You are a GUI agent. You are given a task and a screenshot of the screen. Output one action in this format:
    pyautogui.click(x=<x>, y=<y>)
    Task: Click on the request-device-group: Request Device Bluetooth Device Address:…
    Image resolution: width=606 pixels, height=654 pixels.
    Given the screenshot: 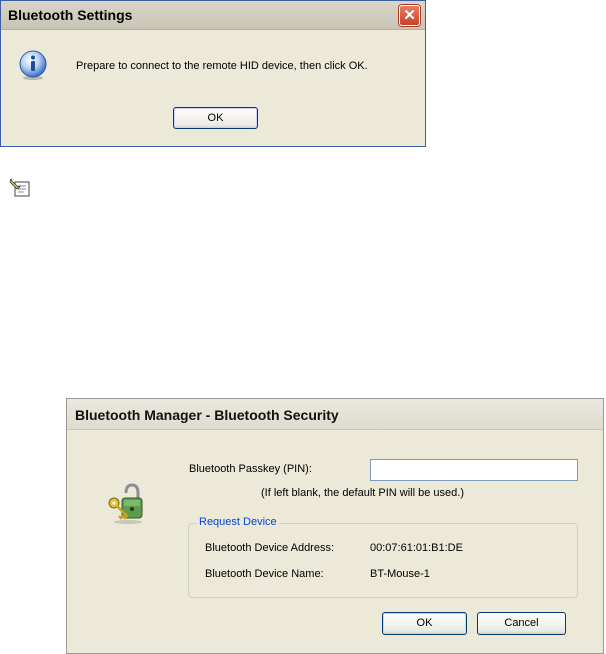 What is the action you would take?
    pyautogui.click(x=383, y=557)
    